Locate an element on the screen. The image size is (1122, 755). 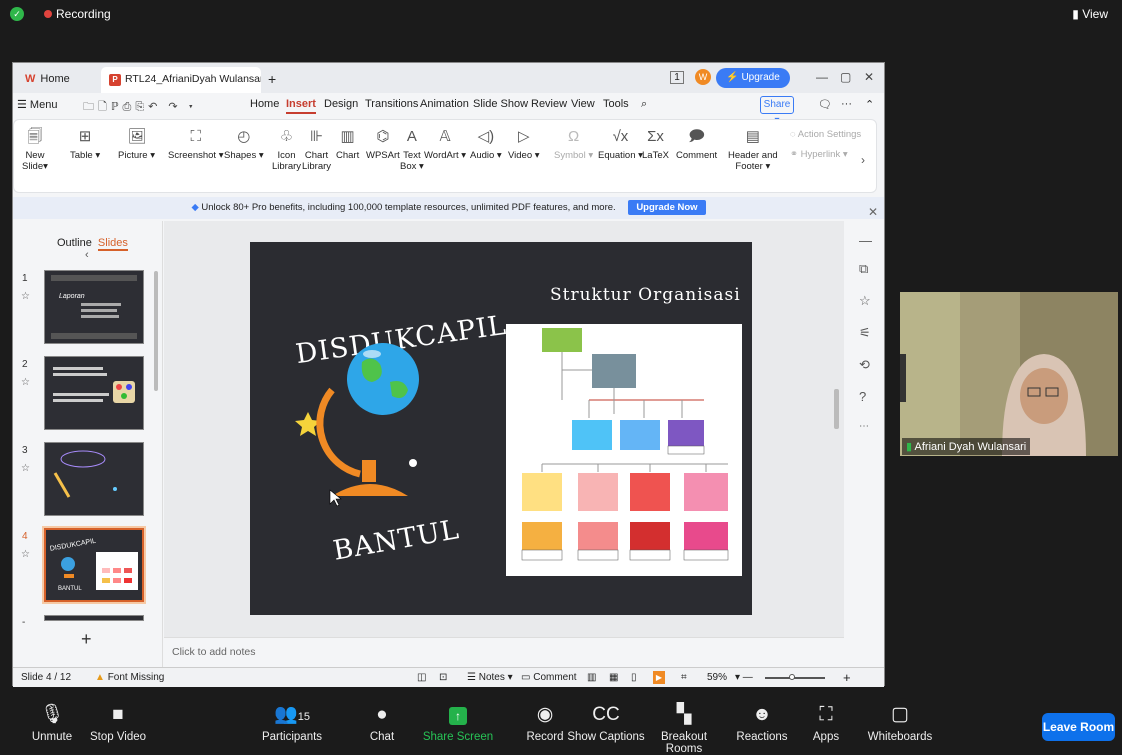
menu-animation: Animation is located at coordinates (444, 104).